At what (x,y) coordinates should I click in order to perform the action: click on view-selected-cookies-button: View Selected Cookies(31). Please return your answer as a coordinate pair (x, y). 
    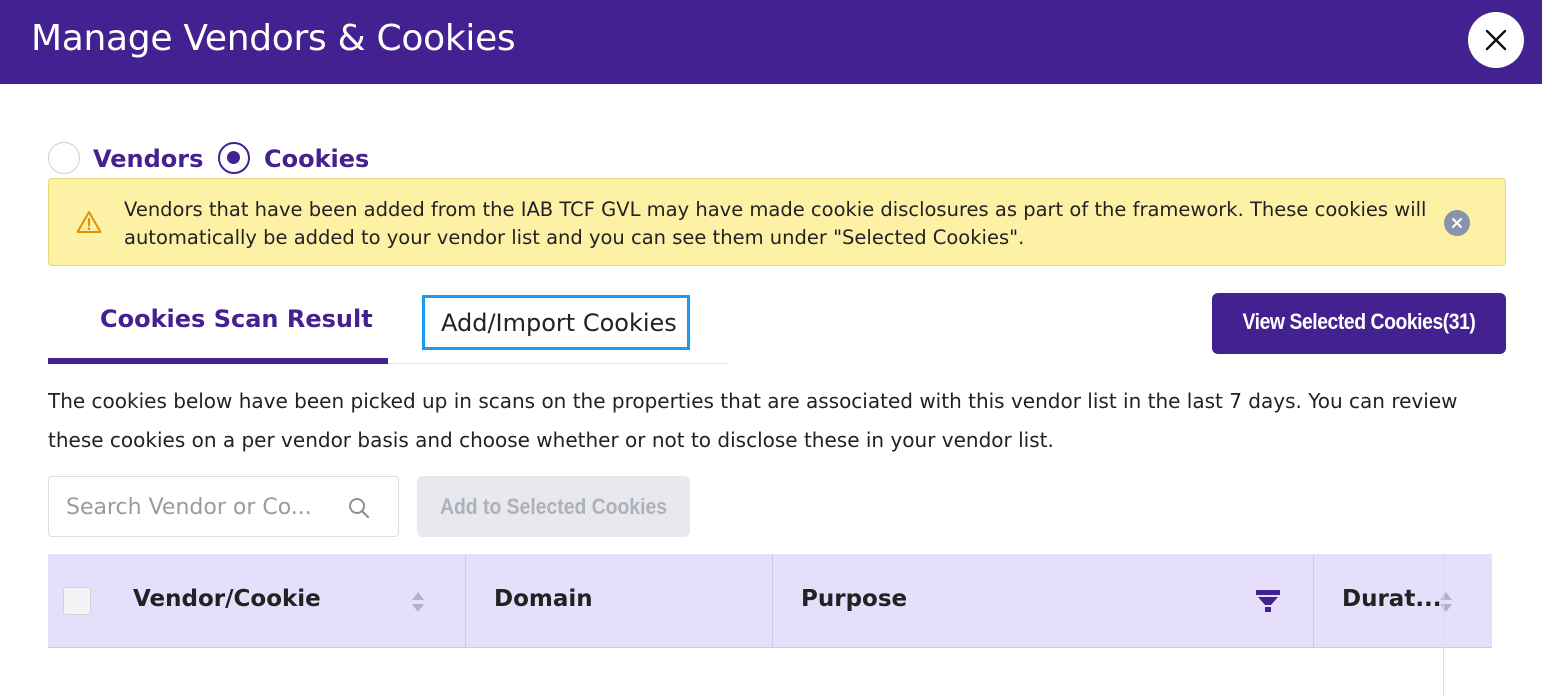
    Looking at the image, I should click on (1359, 323).